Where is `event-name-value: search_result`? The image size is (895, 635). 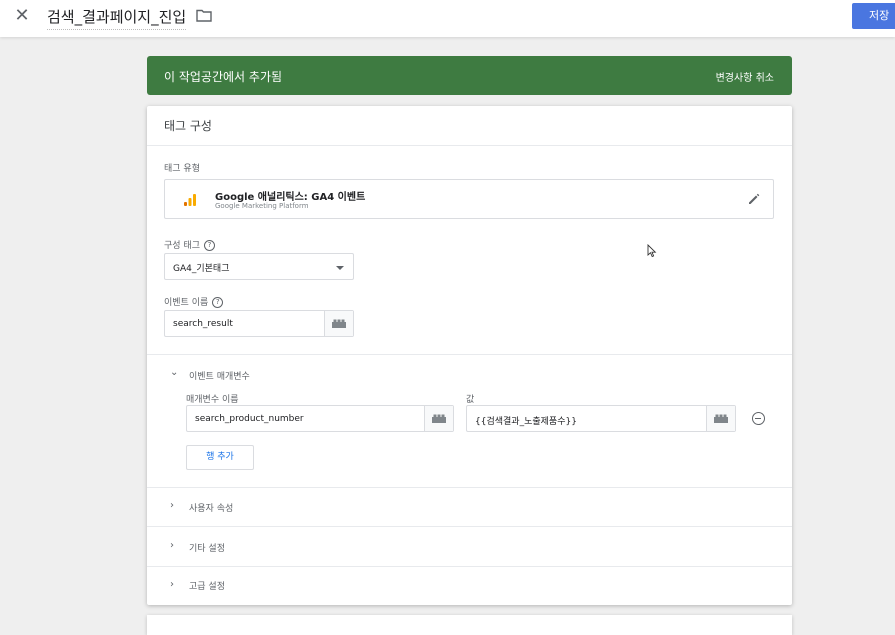 event-name-value: search_result is located at coordinates (203, 324).